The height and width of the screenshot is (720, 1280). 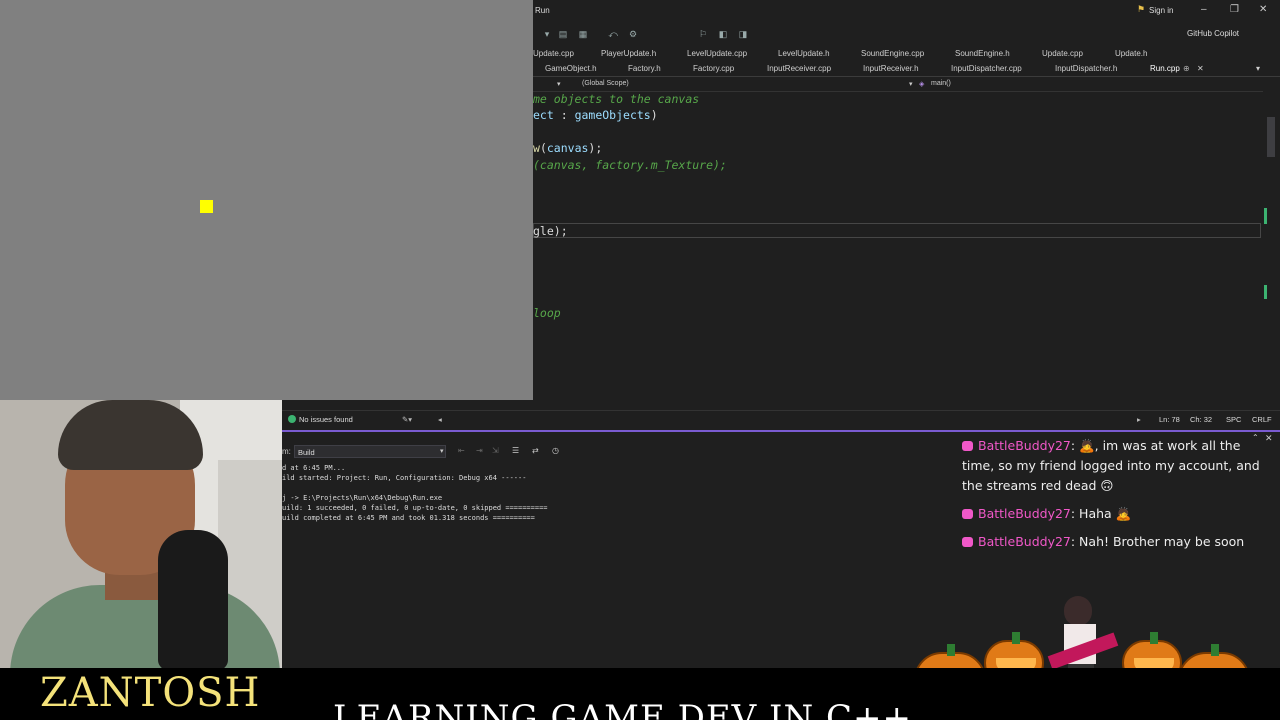 What do you see at coordinates (906, 34) in the screenshot?
I see `toolbar: ▾ ▤ ▦ ⤺ ⚙ ⚐ ◧ ◨ GitHub Copilot` at bounding box center [906, 34].